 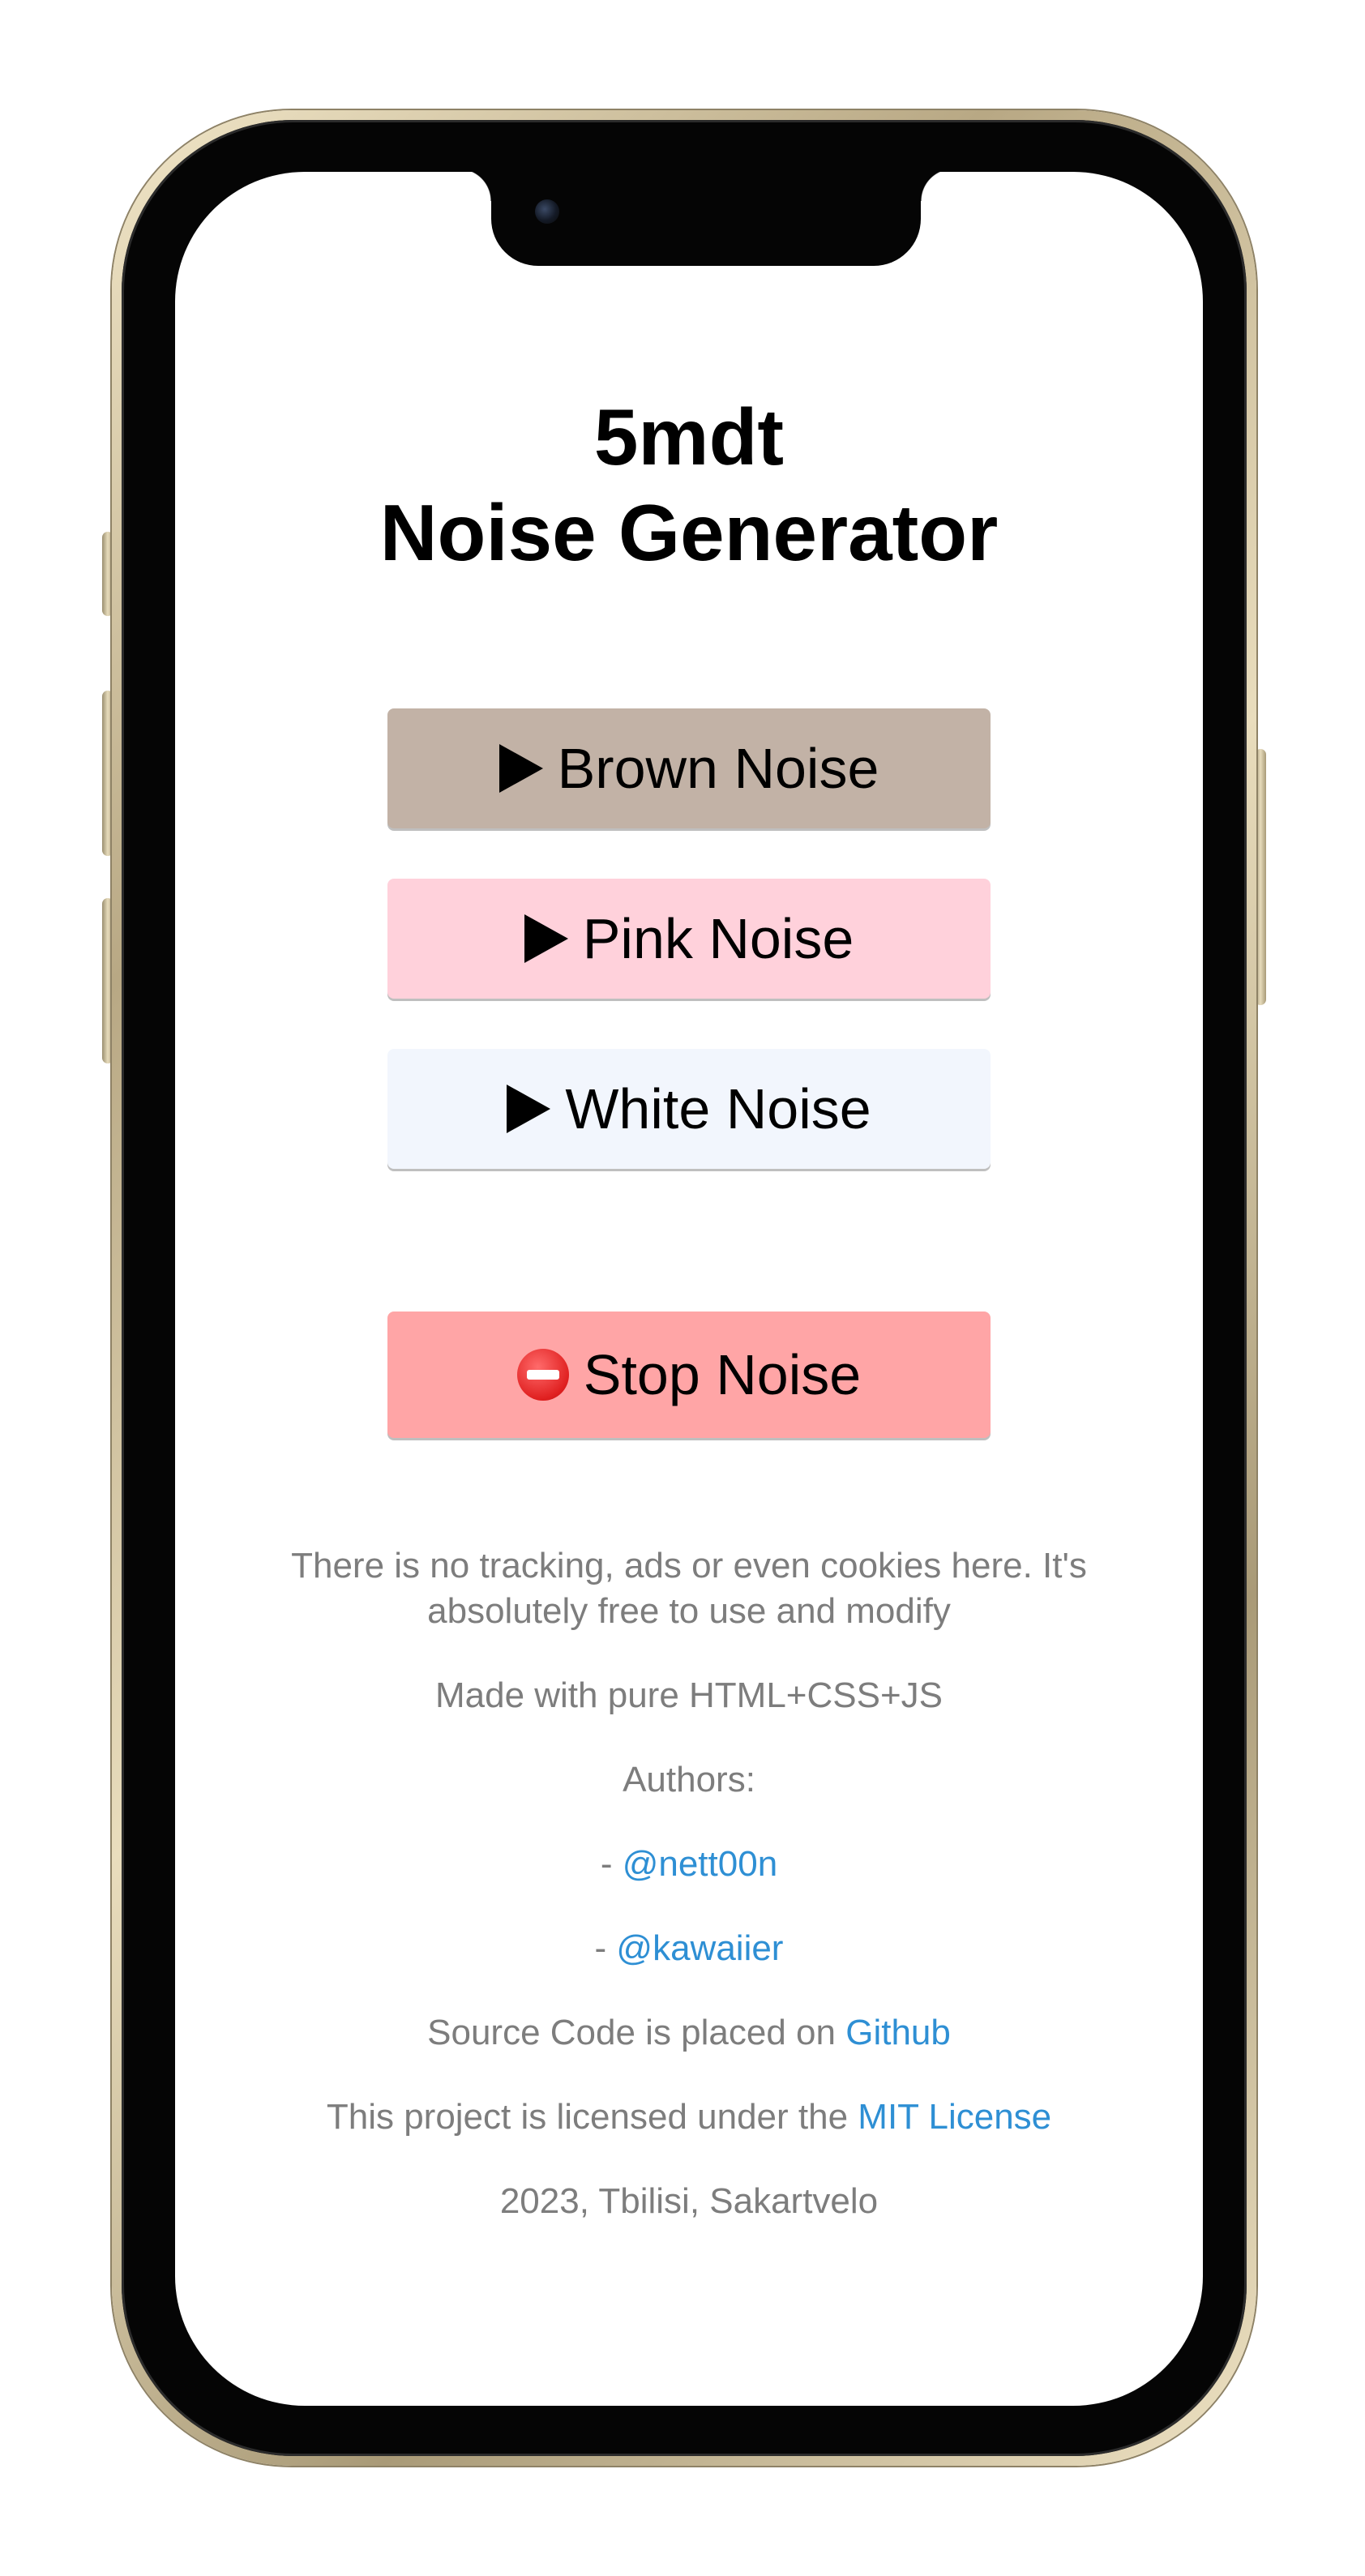 I want to click on stop-noise-label: Stop Noise, so click(x=722, y=1374).